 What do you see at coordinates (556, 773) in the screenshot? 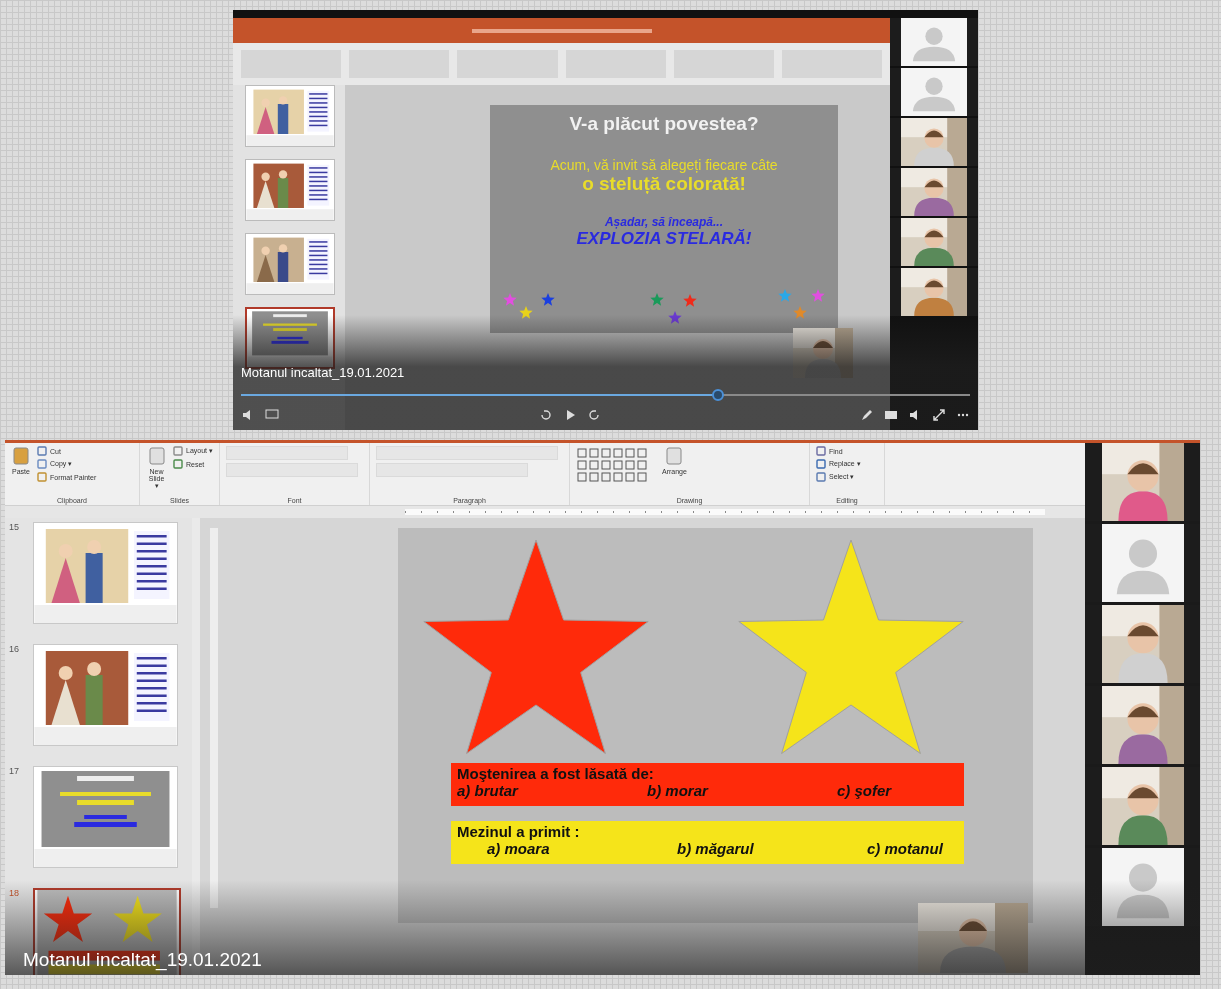
I see `question-text: Moştenirea a fost lăsată de:` at bounding box center [556, 773].